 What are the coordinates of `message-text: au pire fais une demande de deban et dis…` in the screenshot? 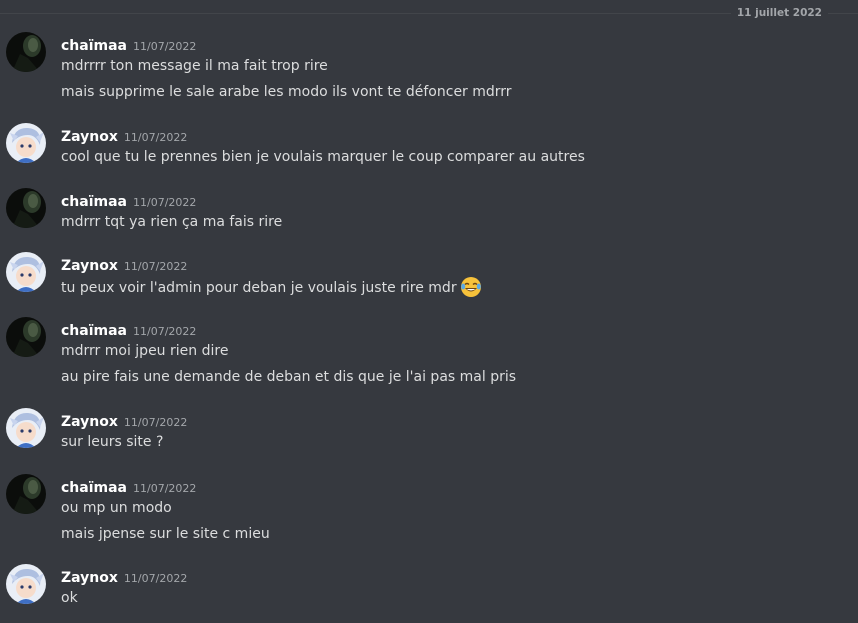 It's located at (289, 377).